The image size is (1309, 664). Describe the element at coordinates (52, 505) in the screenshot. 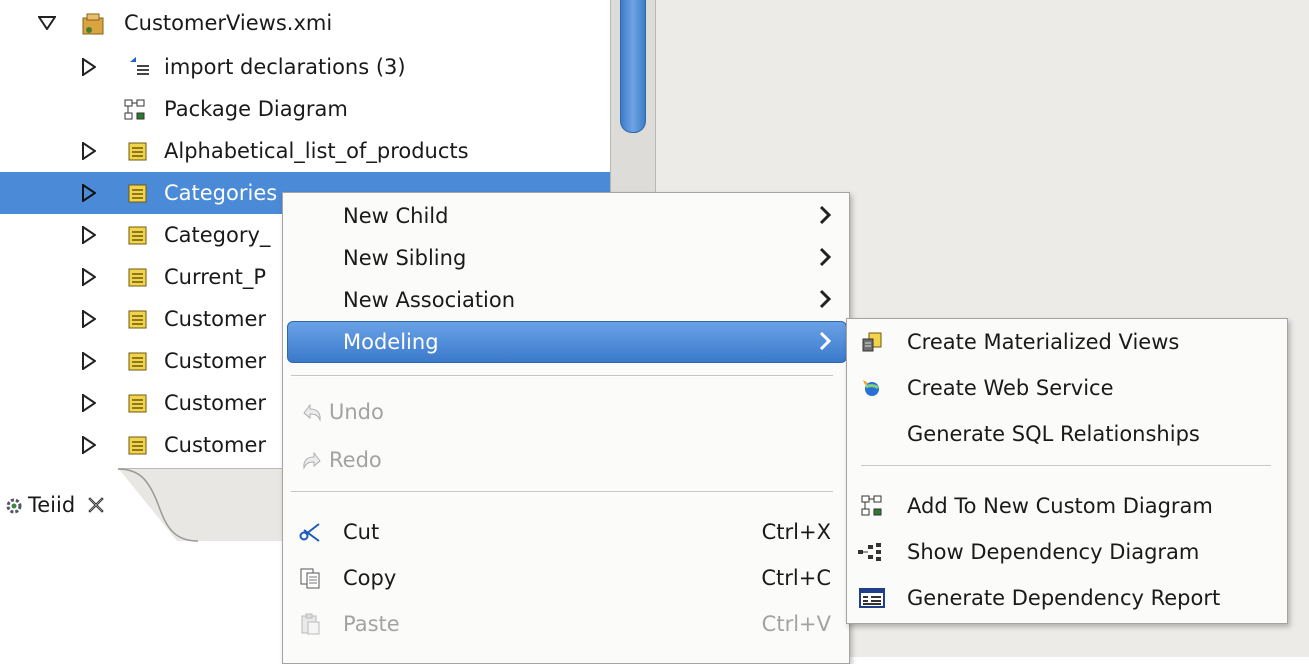

I see `tab-teiid-label: Teiid` at that location.